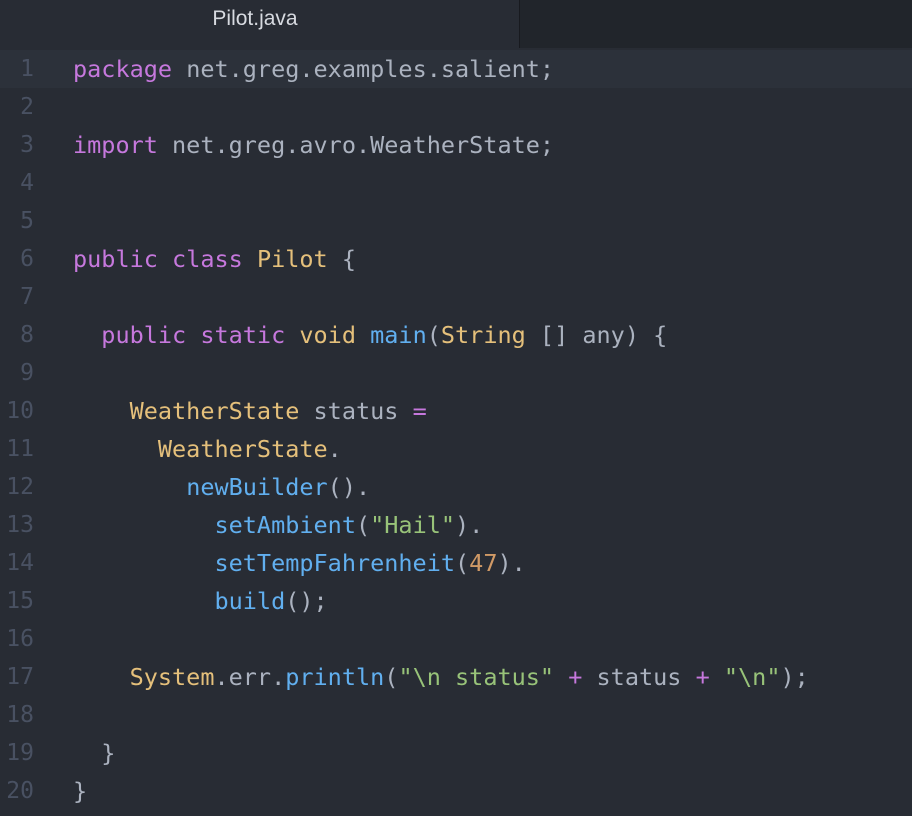 The image size is (912, 816). Describe the element at coordinates (243, 335) in the screenshot. I see `code-token: static` at that location.